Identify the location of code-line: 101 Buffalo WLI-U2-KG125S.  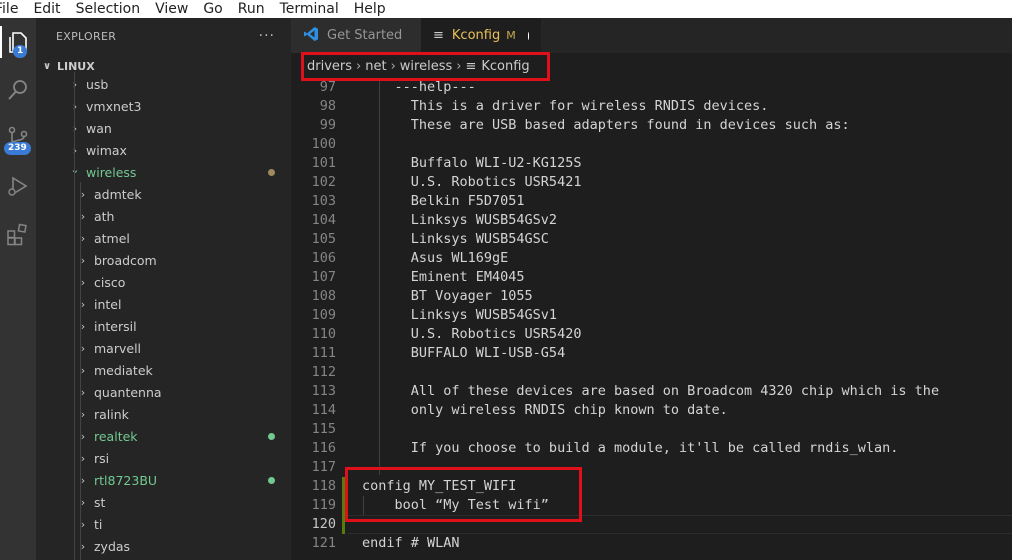
(651, 163).